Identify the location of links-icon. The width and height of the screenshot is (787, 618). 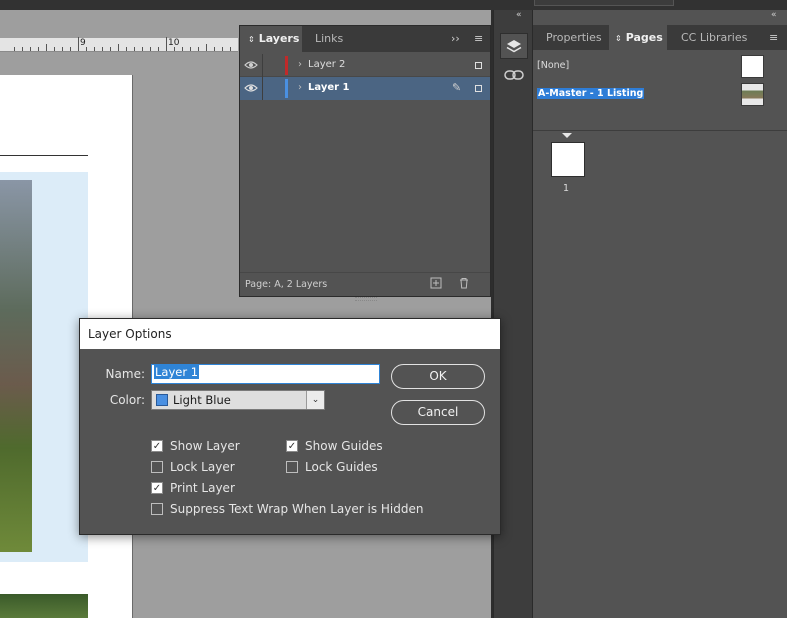
(514, 75).